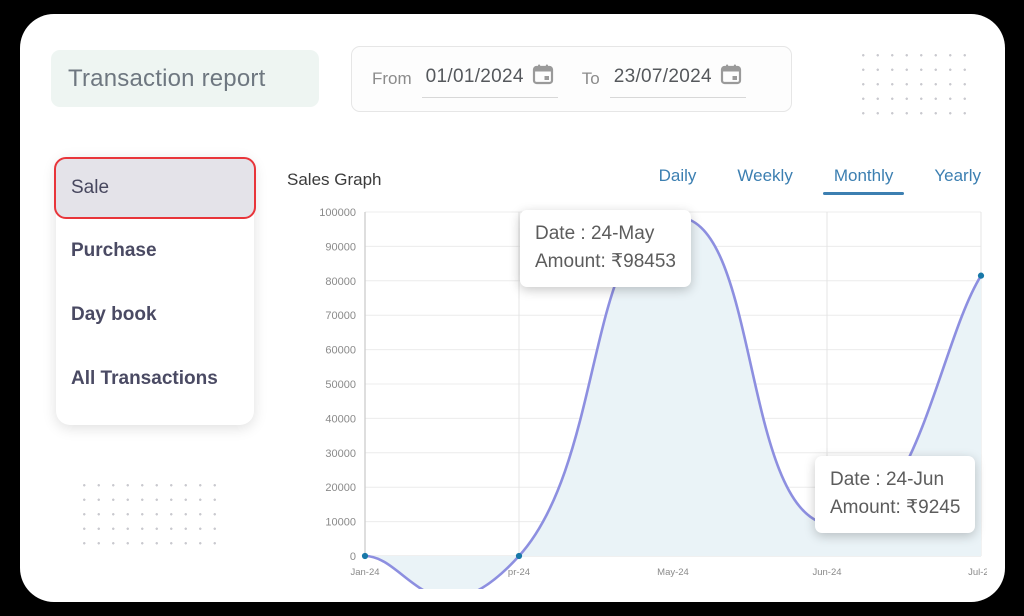  I want to click on sidebar-item-label: Sale, so click(90, 187).